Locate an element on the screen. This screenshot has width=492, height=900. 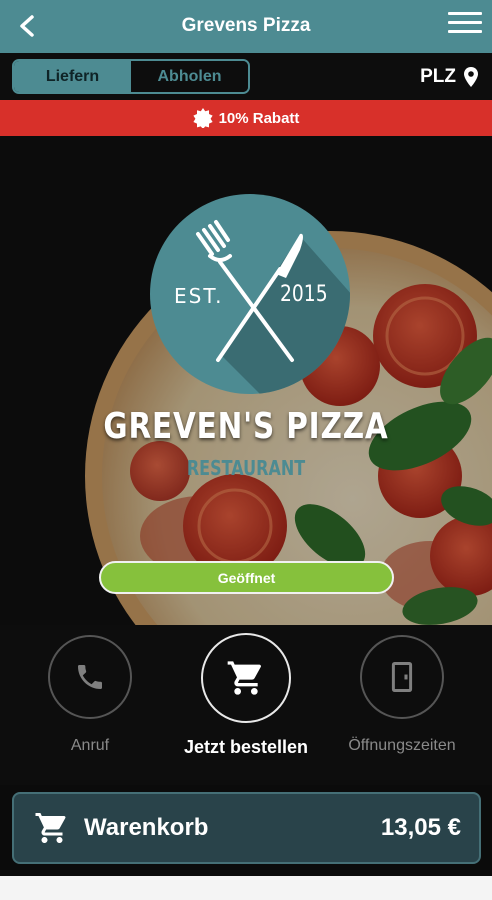
toggle-delivery: Liefern is located at coordinates (72, 76).